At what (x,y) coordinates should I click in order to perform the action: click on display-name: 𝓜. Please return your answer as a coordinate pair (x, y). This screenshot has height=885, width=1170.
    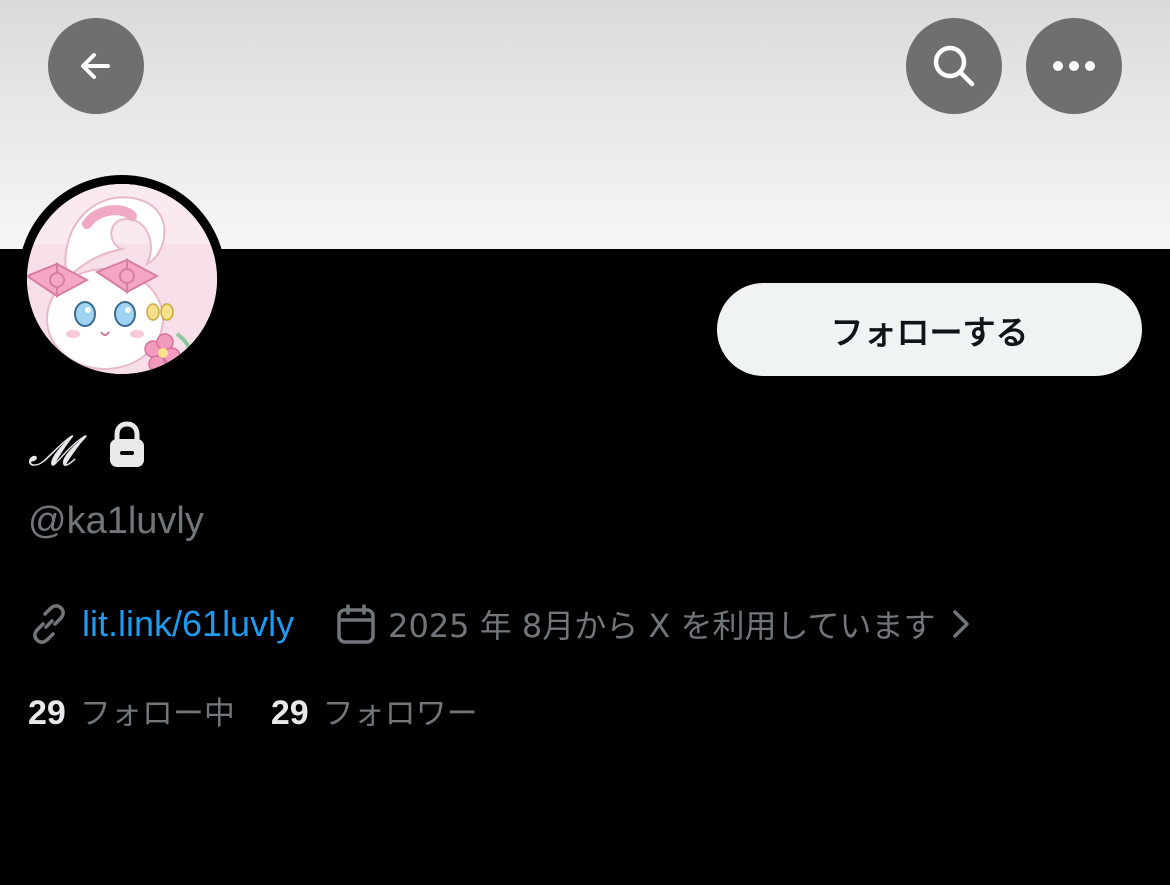
    Looking at the image, I should click on (52, 450).